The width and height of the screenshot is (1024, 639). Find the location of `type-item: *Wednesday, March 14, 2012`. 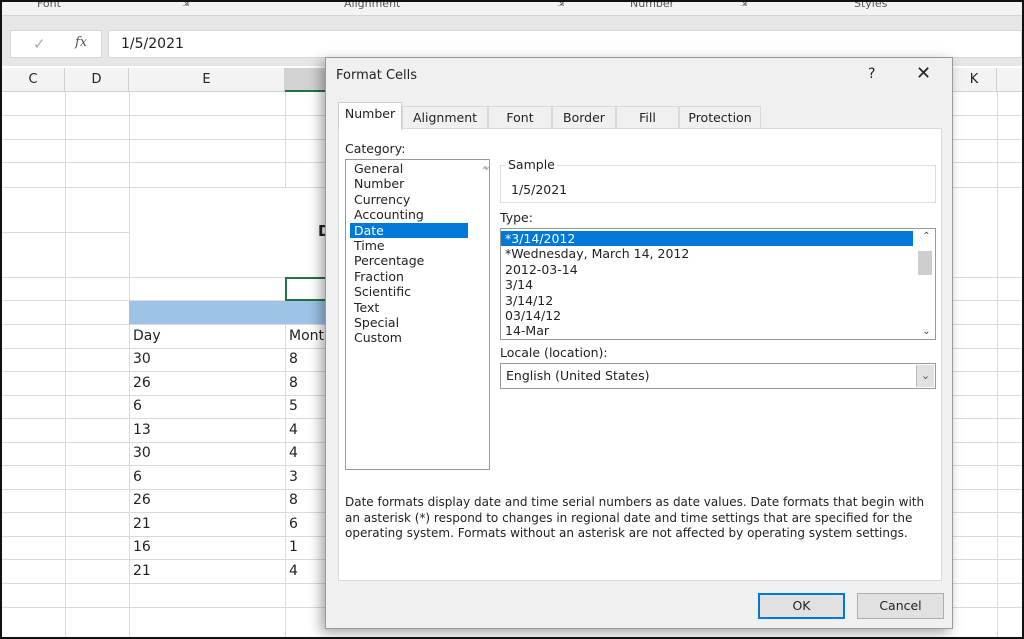

type-item: *Wednesday, March 14, 2012 is located at coordinates (707, 253).